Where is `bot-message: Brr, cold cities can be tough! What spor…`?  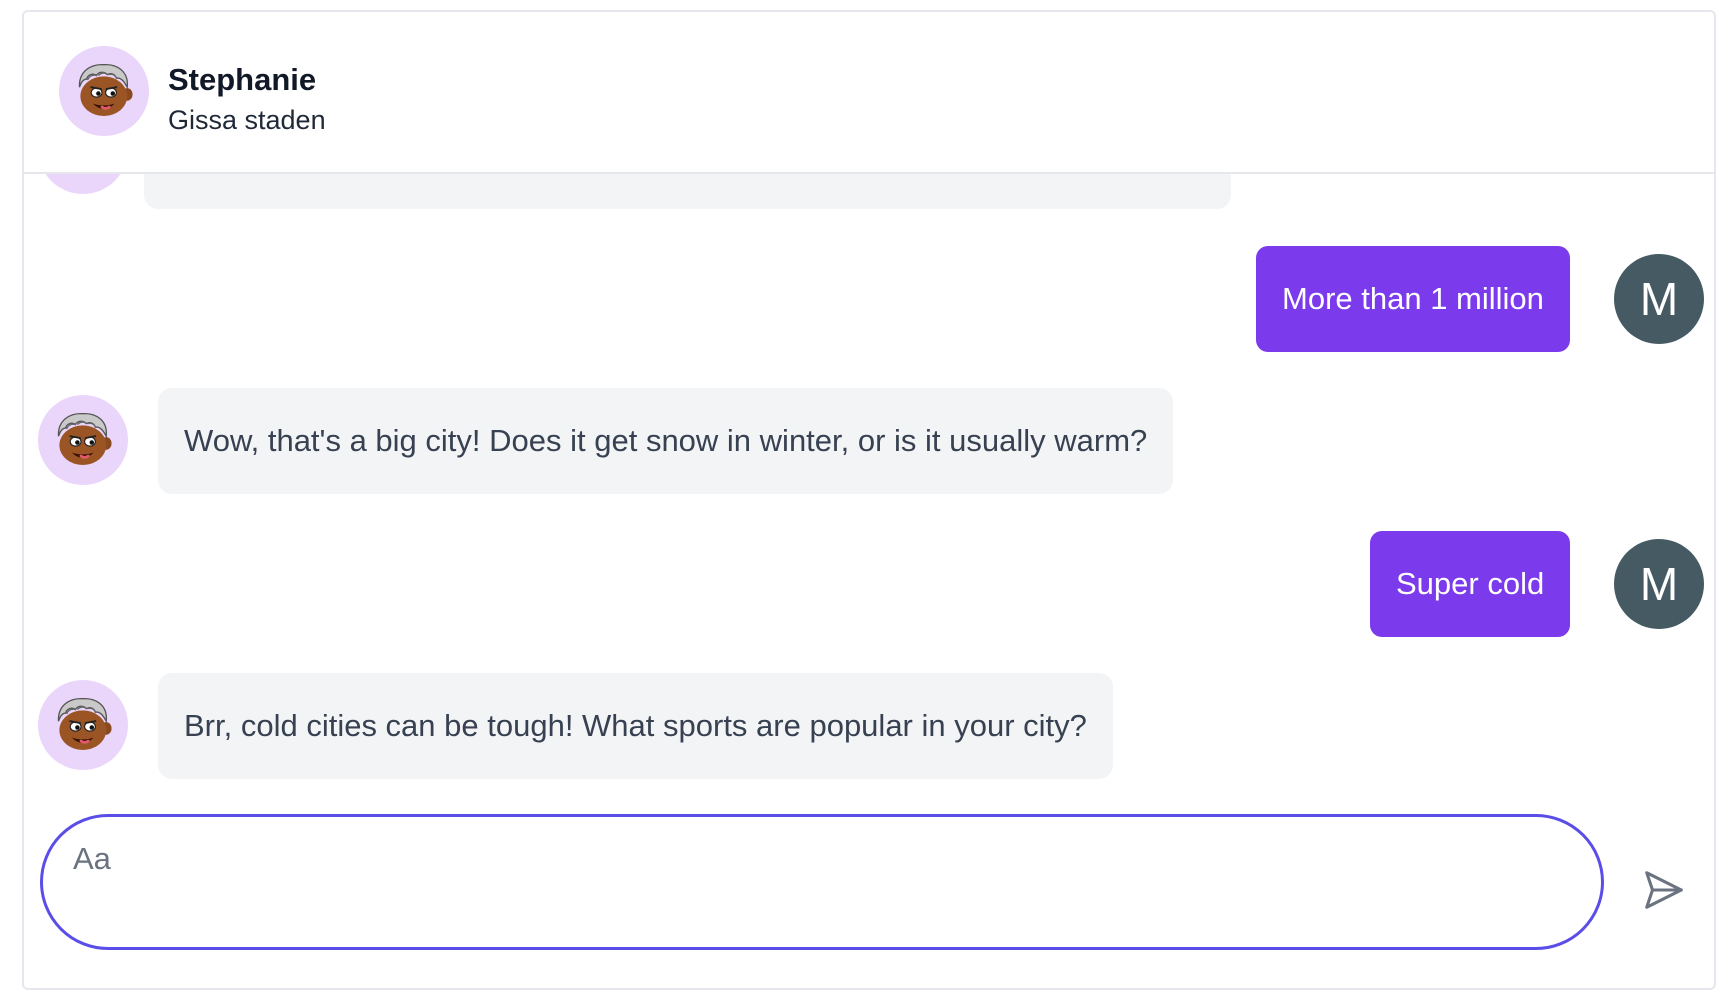 bot-message: Brr, cold cities can be tough! What spor… is located at coordinates (635, 726).